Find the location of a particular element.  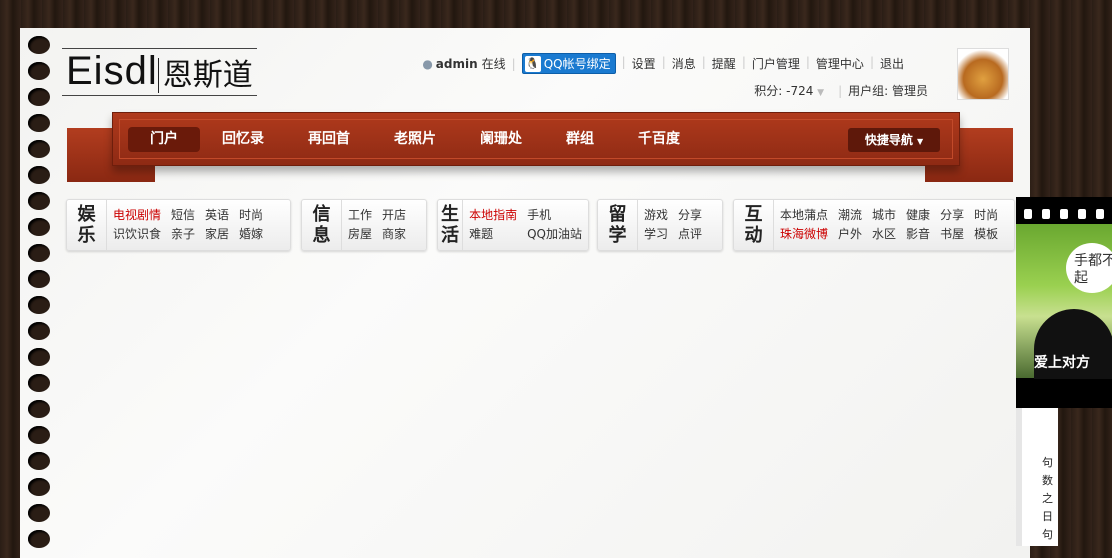

category-title-text: 留学 is located at coordinates (617, 225).